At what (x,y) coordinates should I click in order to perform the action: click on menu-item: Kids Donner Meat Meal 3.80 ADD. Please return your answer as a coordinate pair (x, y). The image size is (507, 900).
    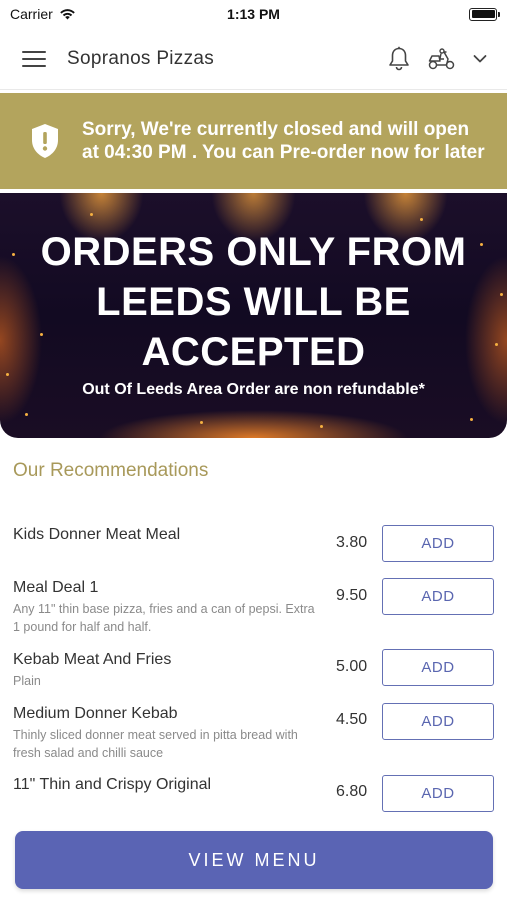
    Looking at the image, I should click on (253, 550).